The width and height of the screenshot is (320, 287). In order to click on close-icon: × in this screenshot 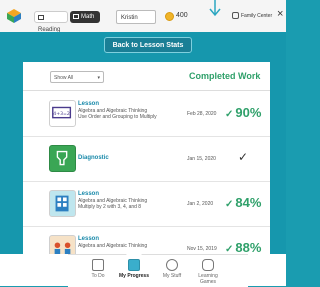, I will do `click(280, 14)`.